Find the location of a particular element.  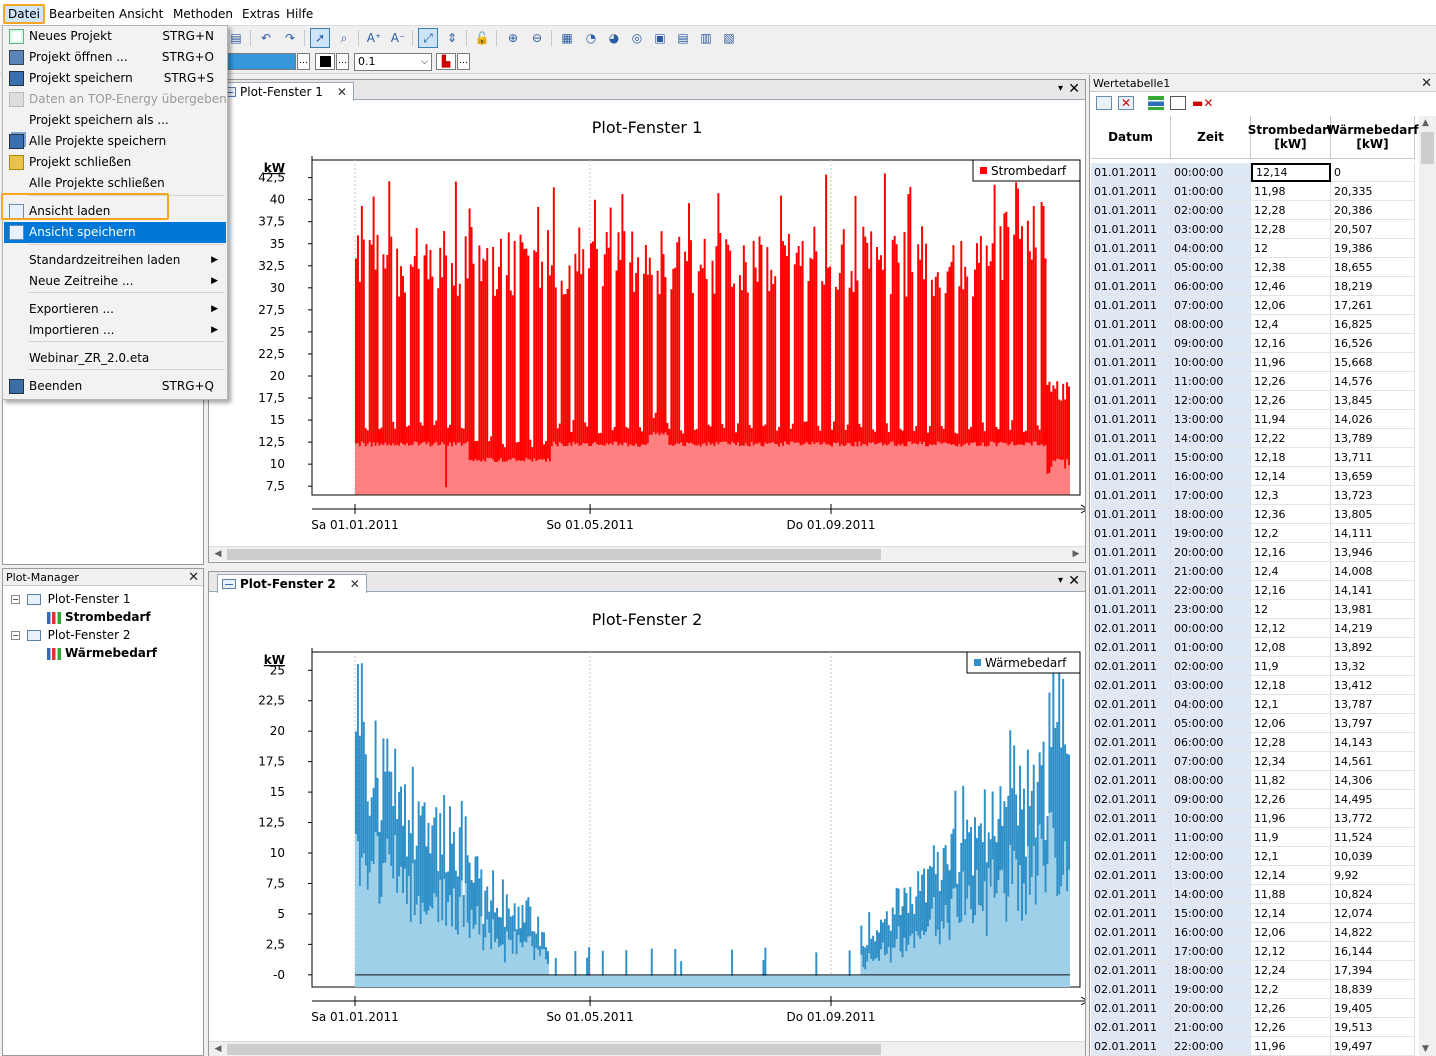

cell-zeit: 15:00:00 is located at coordinates (1211, 913).